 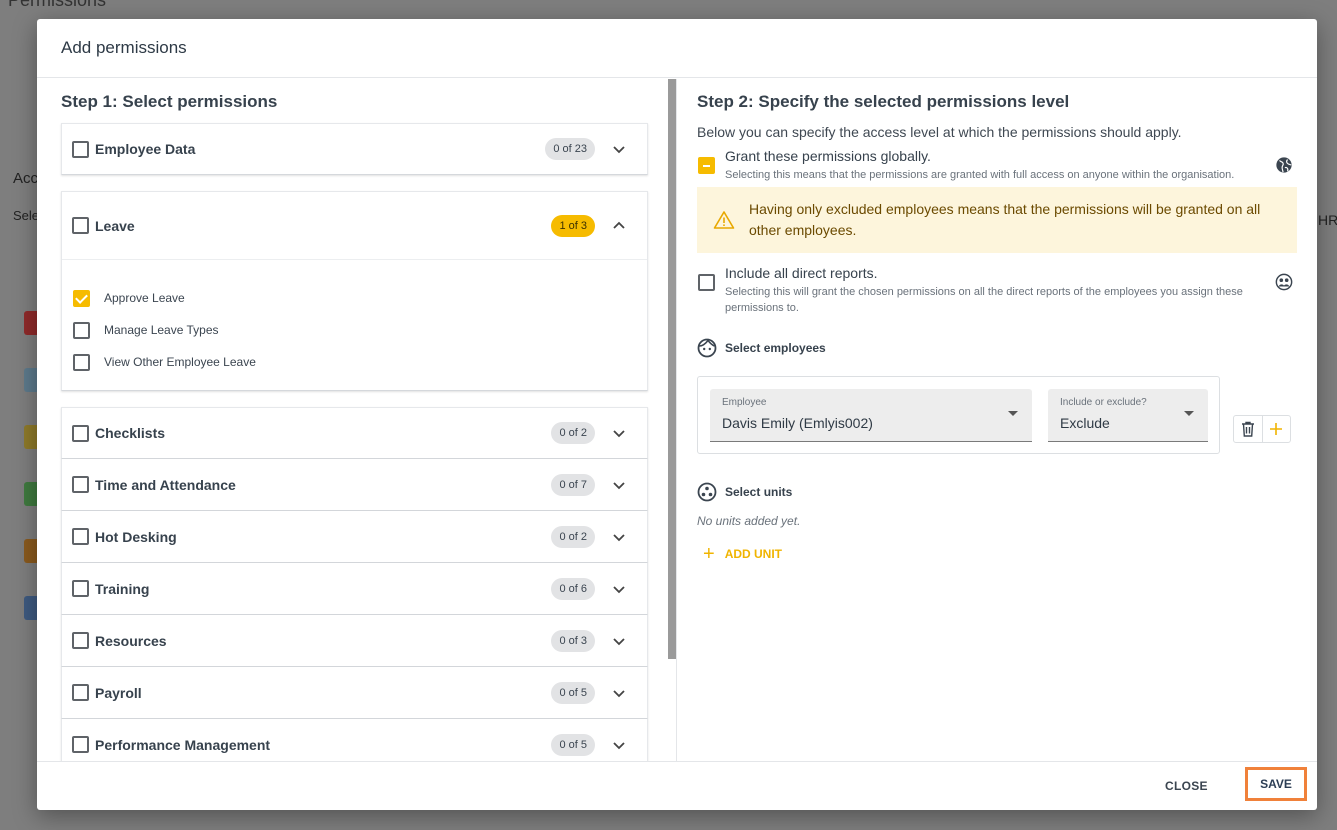 I want to click on category-label: Checklists, so click(x=130, y=433).